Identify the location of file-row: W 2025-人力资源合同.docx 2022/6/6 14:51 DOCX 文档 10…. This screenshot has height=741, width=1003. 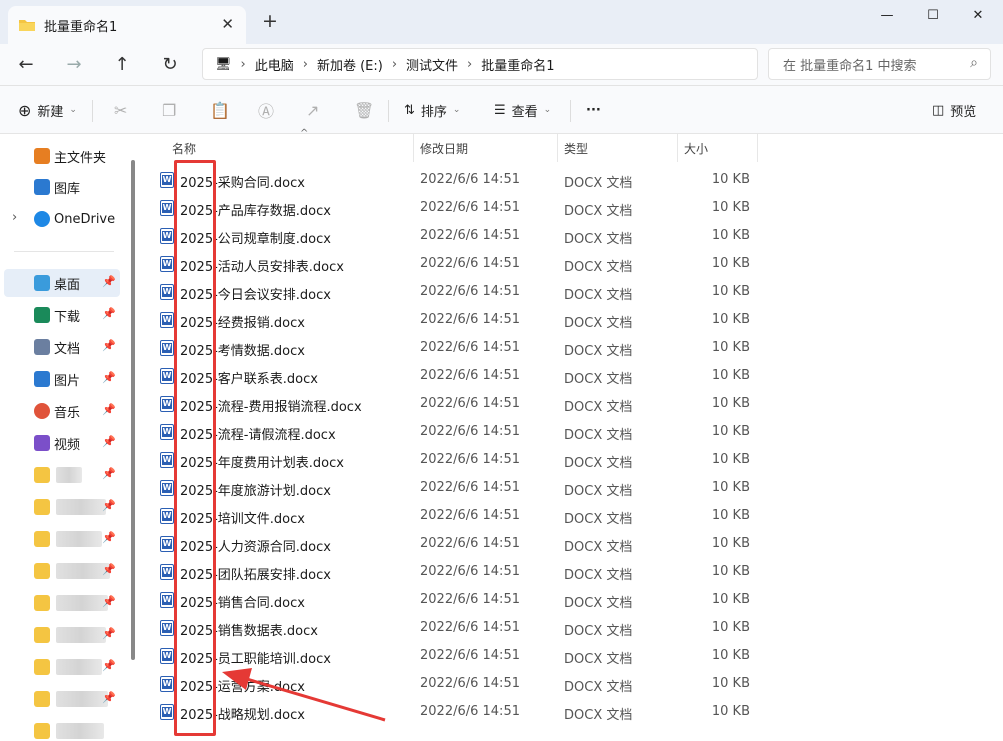
(454, 544).